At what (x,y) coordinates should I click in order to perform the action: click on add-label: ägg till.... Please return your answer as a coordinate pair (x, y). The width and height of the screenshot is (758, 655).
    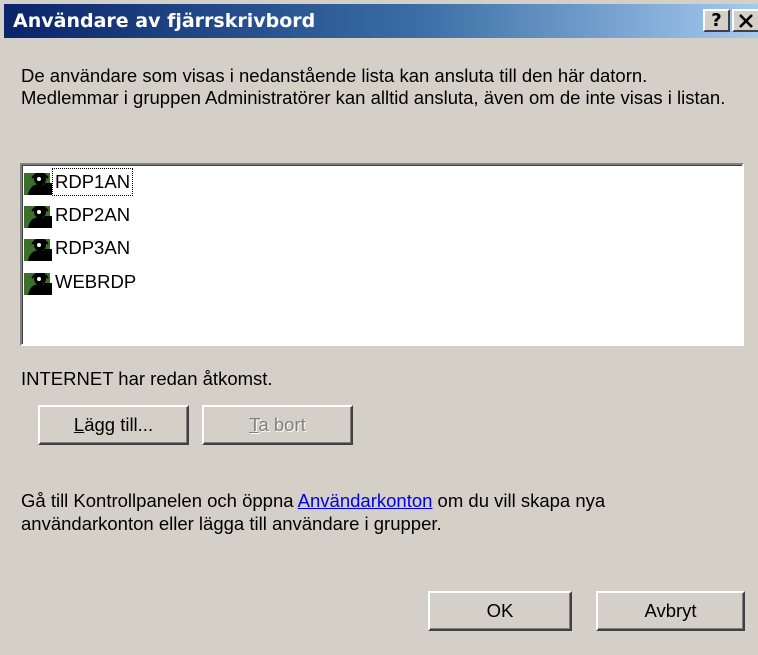
    Looking at the image, I should click on (119, 424).